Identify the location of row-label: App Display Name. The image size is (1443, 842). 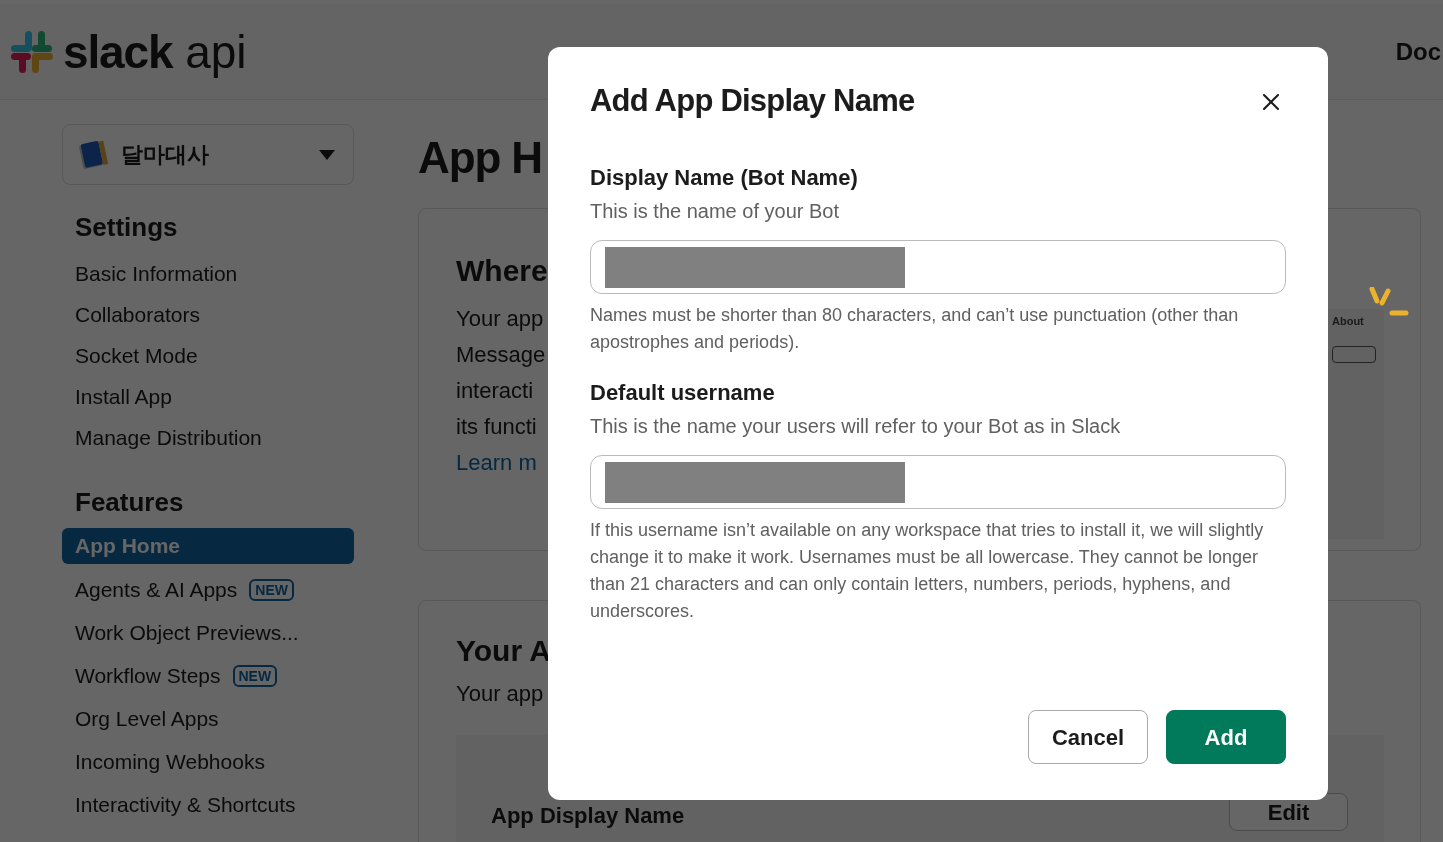
(588, 816).